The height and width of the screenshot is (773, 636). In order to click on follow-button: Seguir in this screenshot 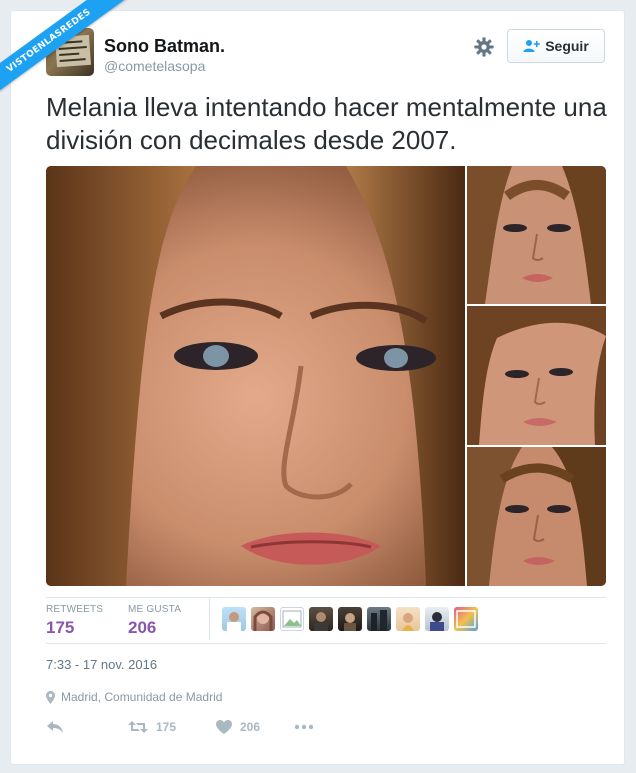, I will do `click(556, 46)`.